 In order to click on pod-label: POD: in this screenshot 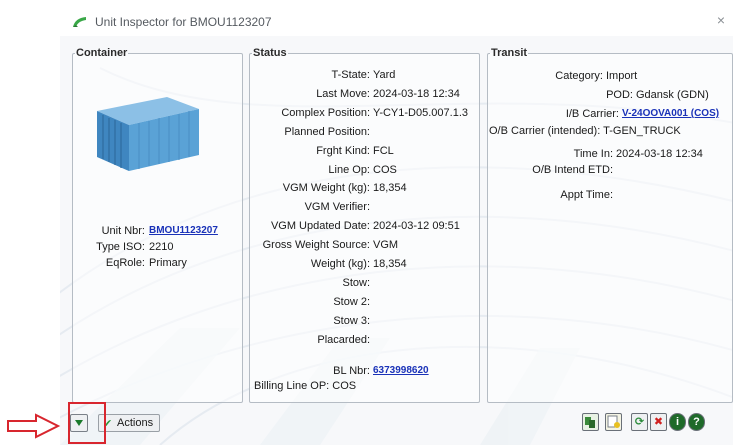, I will do `click(619, 95)`.